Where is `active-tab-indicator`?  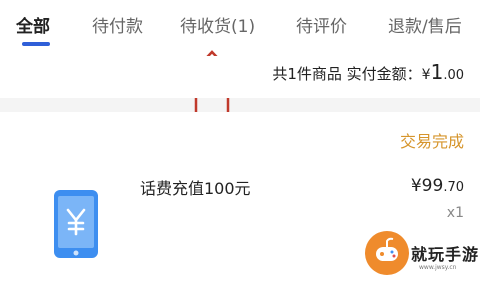
active-tab-indicator is located at coordinates (36, 44).